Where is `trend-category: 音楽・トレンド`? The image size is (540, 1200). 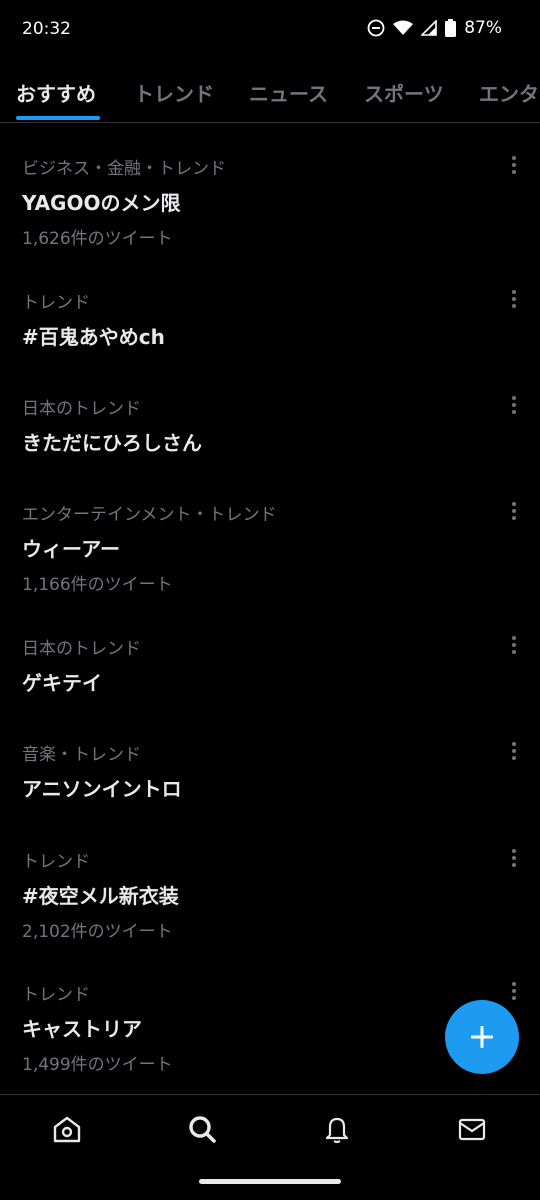
trend-category: 音楽・トレンド is located at coordinates (81, 755).